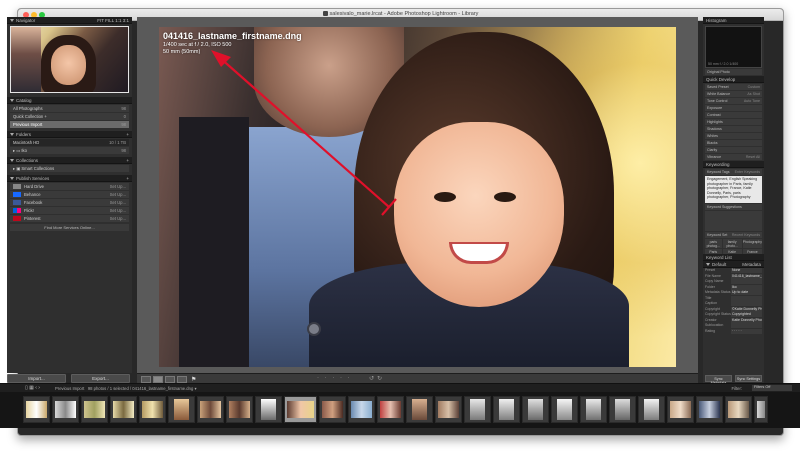 This screenshot has width=800, height=457. I want to click on keyword-list-header: Keyword List, so click(733, 257).